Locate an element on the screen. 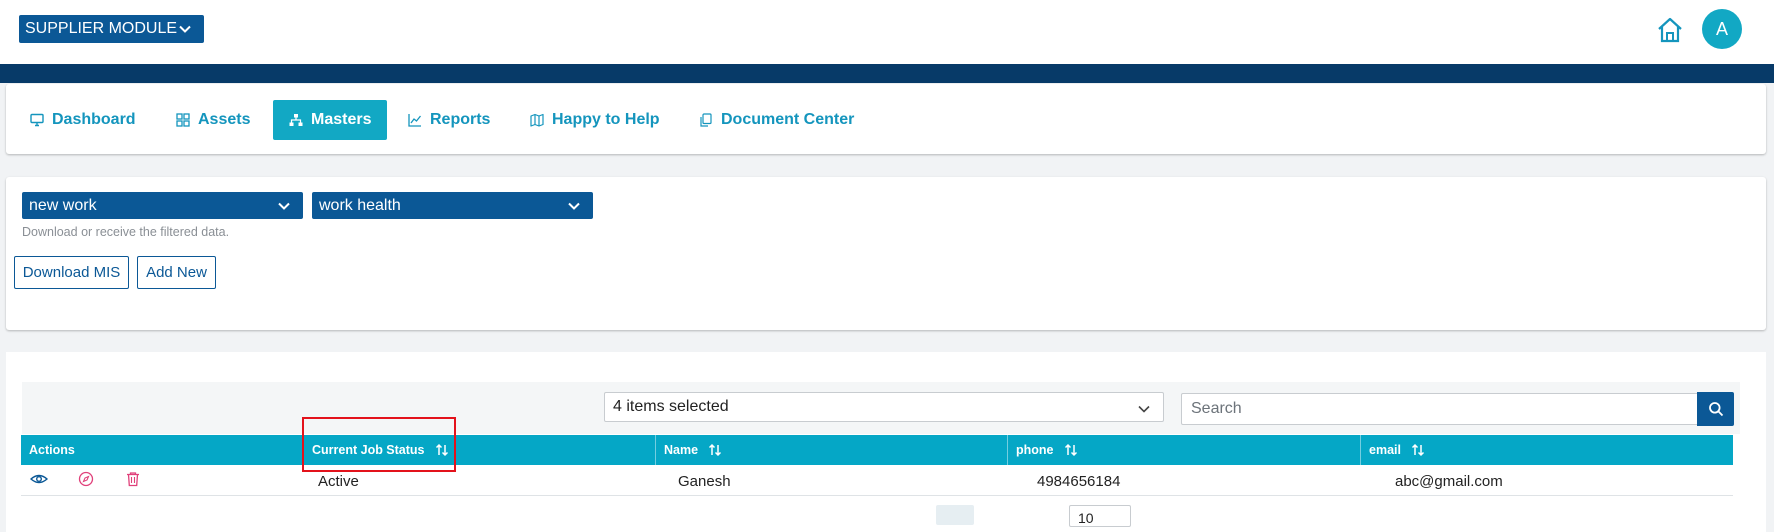 Image resolution: width=1774 pixels, height=532 pixels. column-header-label: Actions is located at coordinates (52, 450).